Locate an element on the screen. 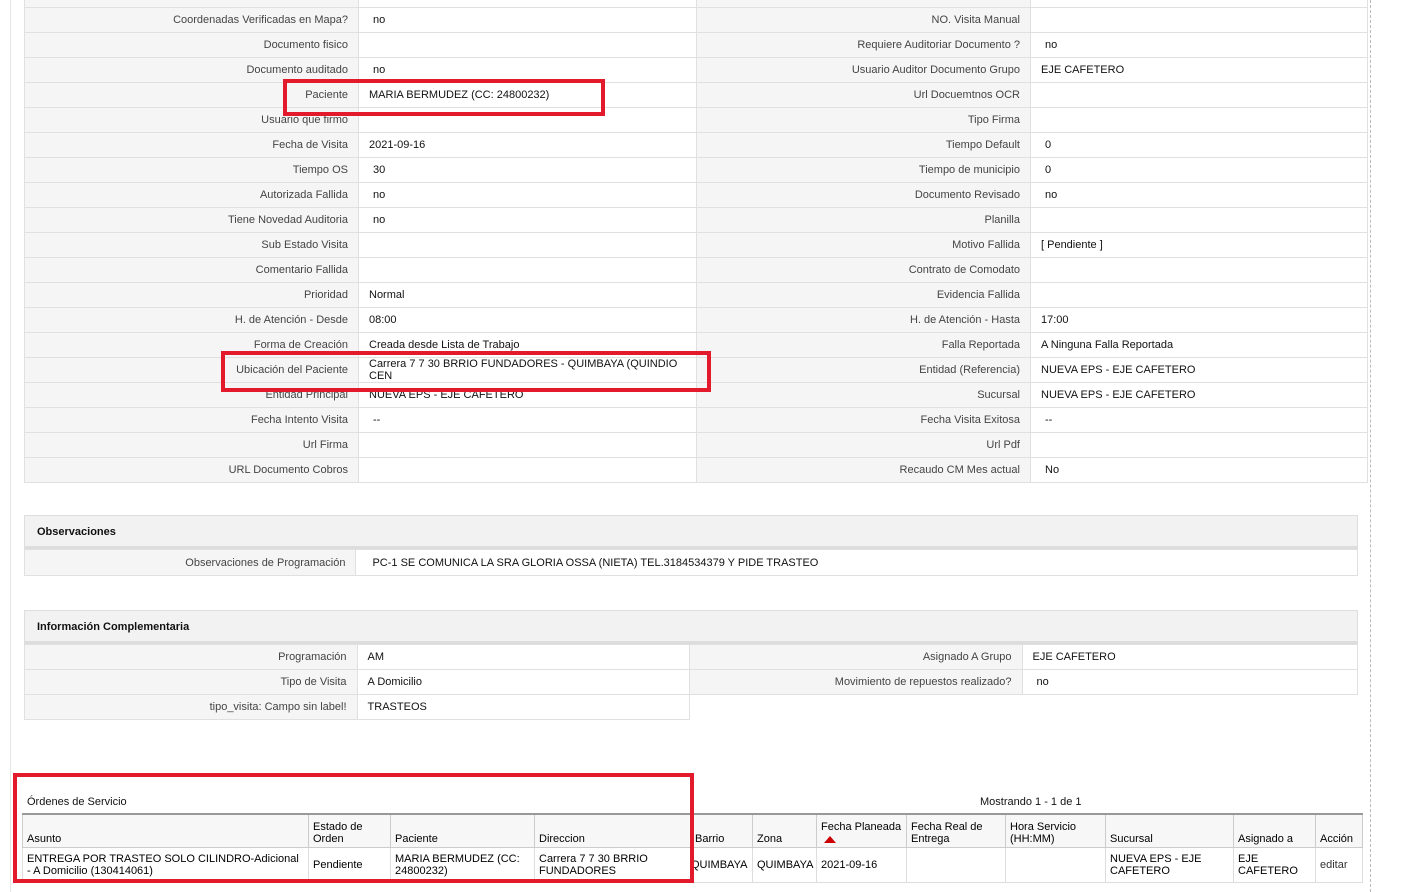  detail-value: EJE CAFETERO is located at coordinates (1199, 70).